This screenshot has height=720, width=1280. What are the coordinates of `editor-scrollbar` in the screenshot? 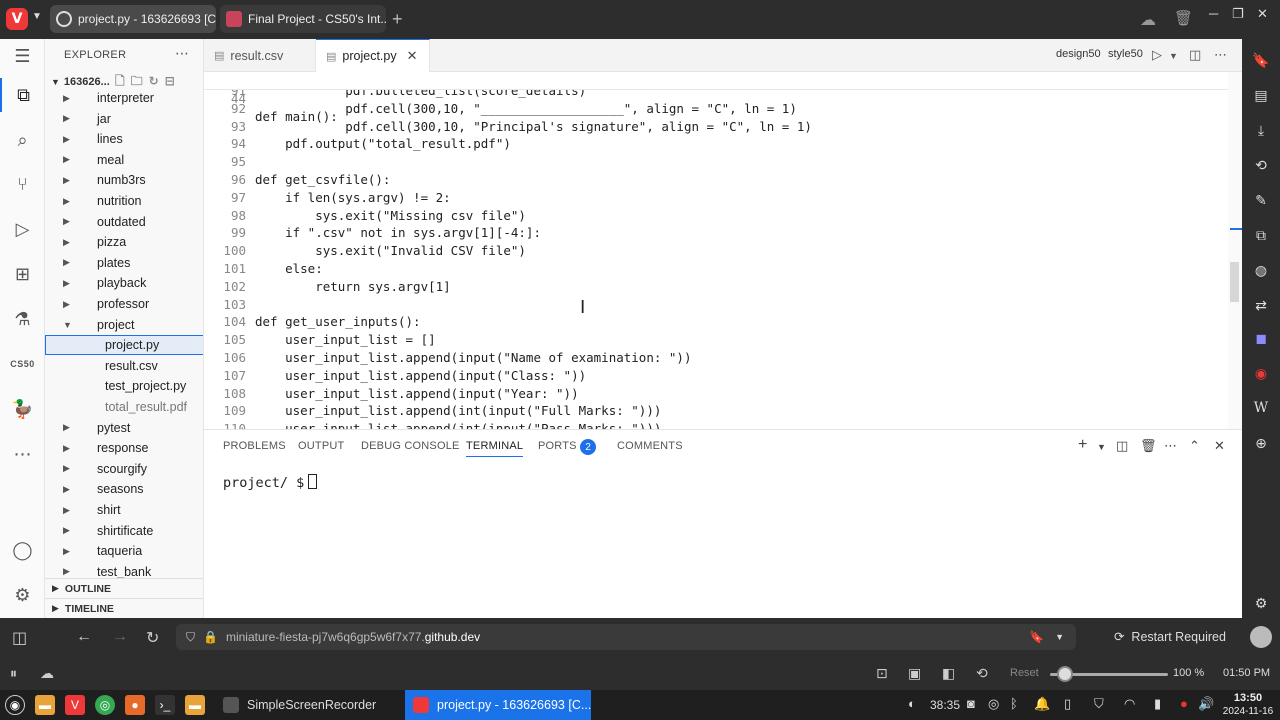 It's located at (1235, 250).